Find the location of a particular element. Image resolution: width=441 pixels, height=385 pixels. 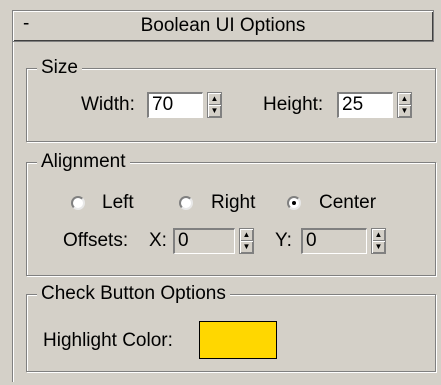

collapse-indicator: - is located at coordinates (26, 24).